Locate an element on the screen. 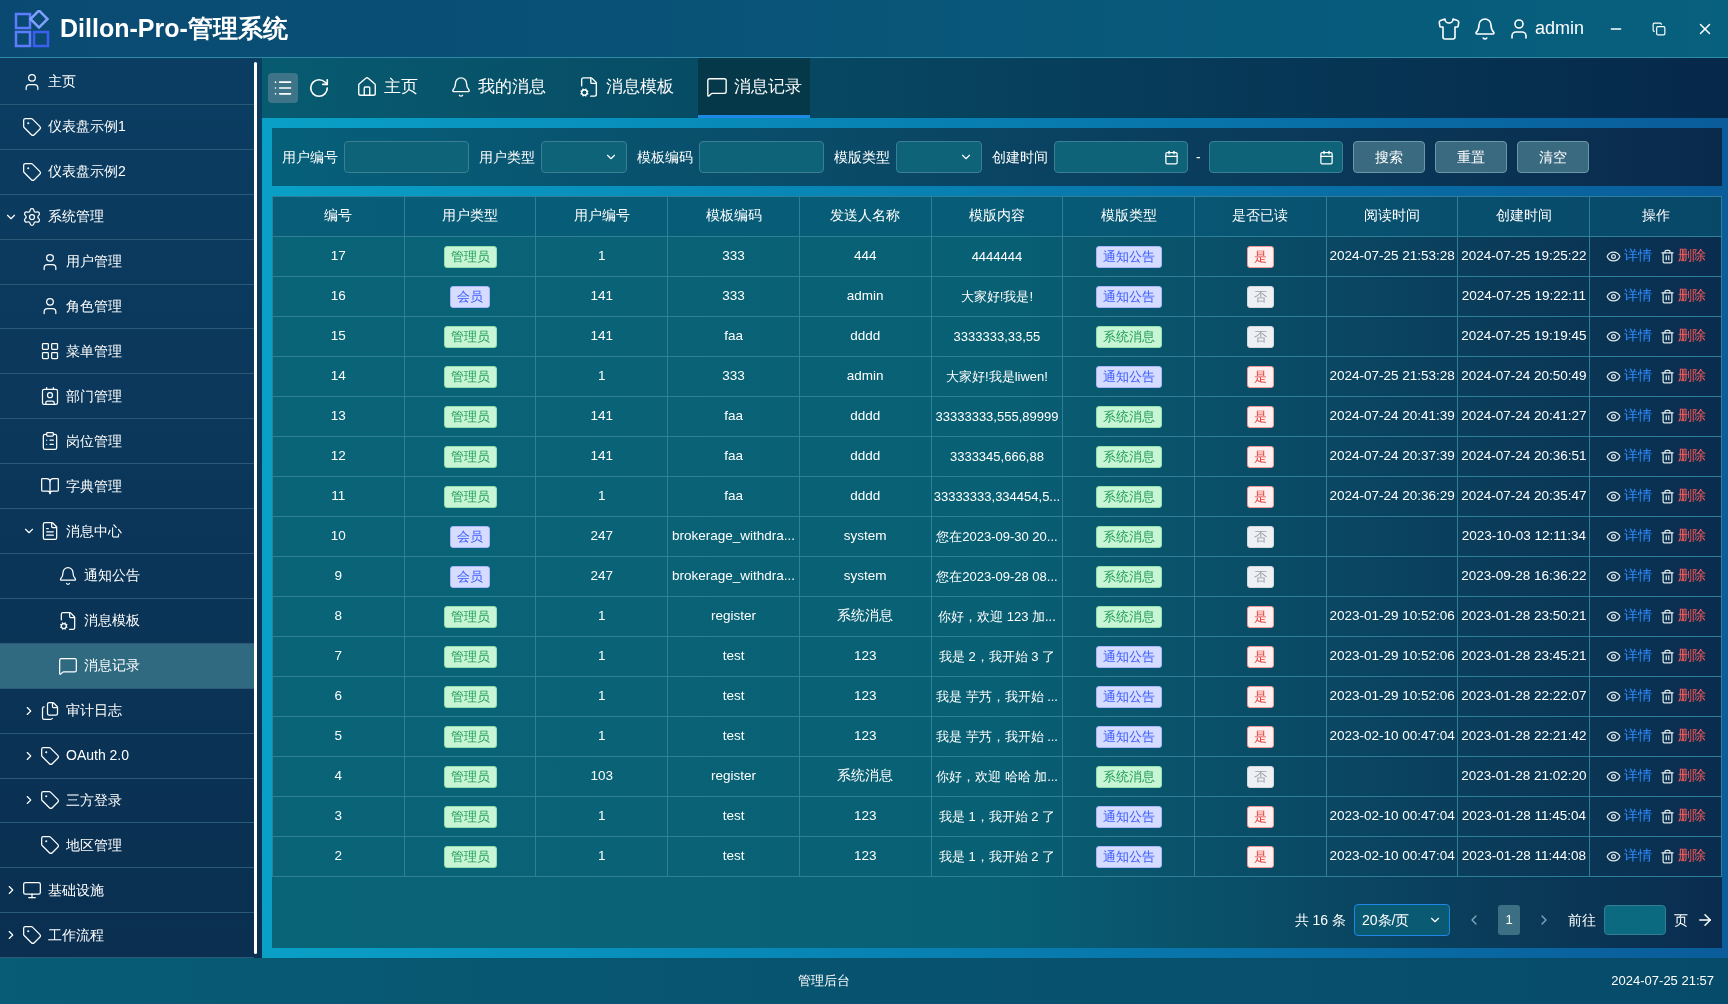  template-type-tag: 系统消息 is located at coordinates (1128, 536).